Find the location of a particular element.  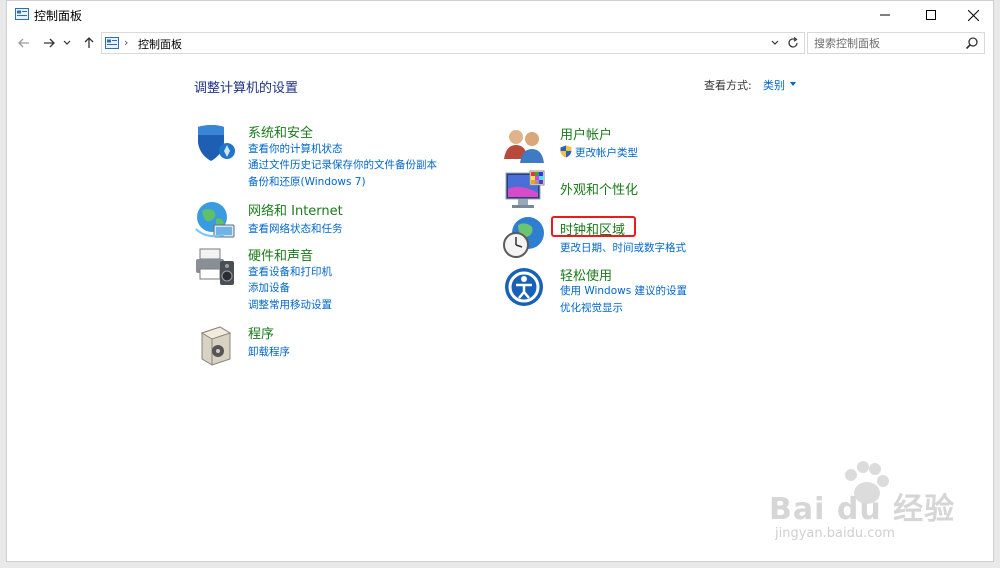

recent-locations-button is located at coordinates (67, 43).